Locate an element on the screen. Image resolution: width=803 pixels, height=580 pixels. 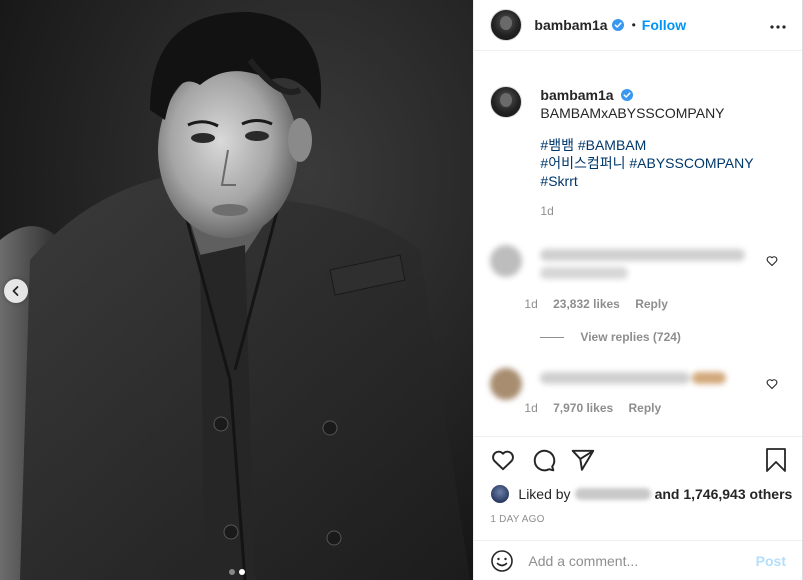
share-paper-plane-icon is located at coordinates (583, 460).